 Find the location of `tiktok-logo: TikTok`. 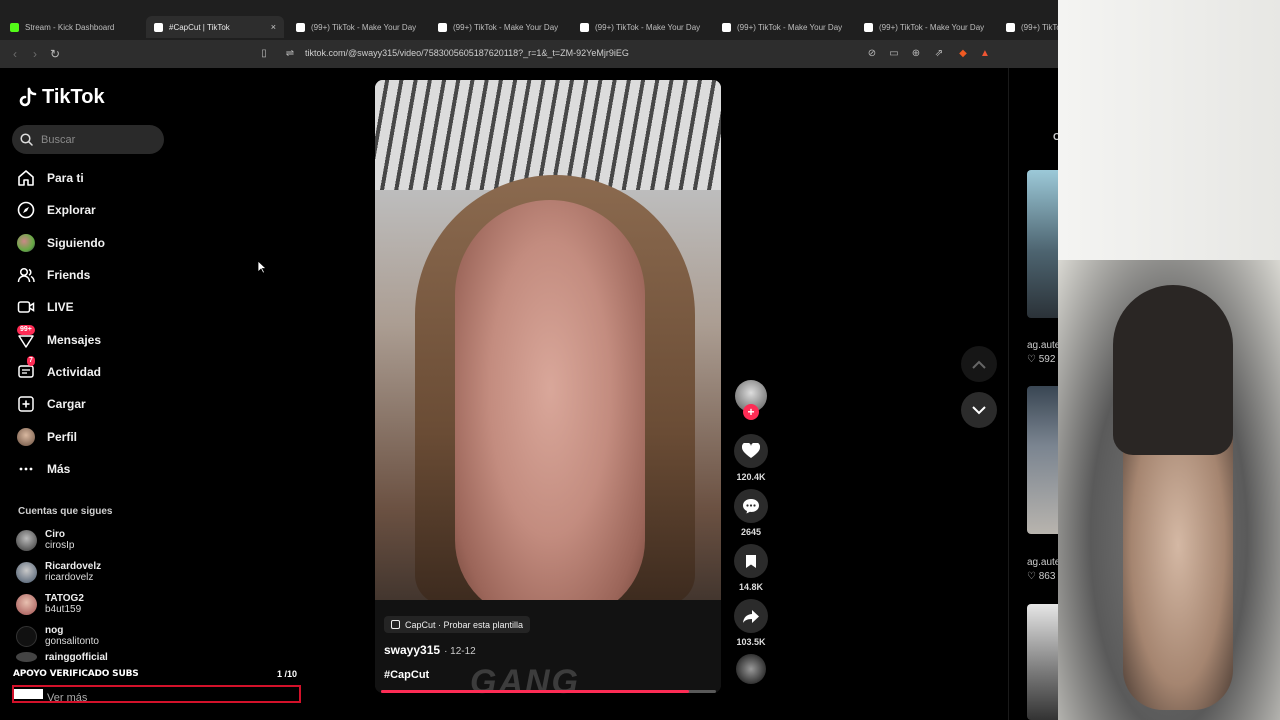

tiktok-logo: TikTok is located at coordinates (61, 97).